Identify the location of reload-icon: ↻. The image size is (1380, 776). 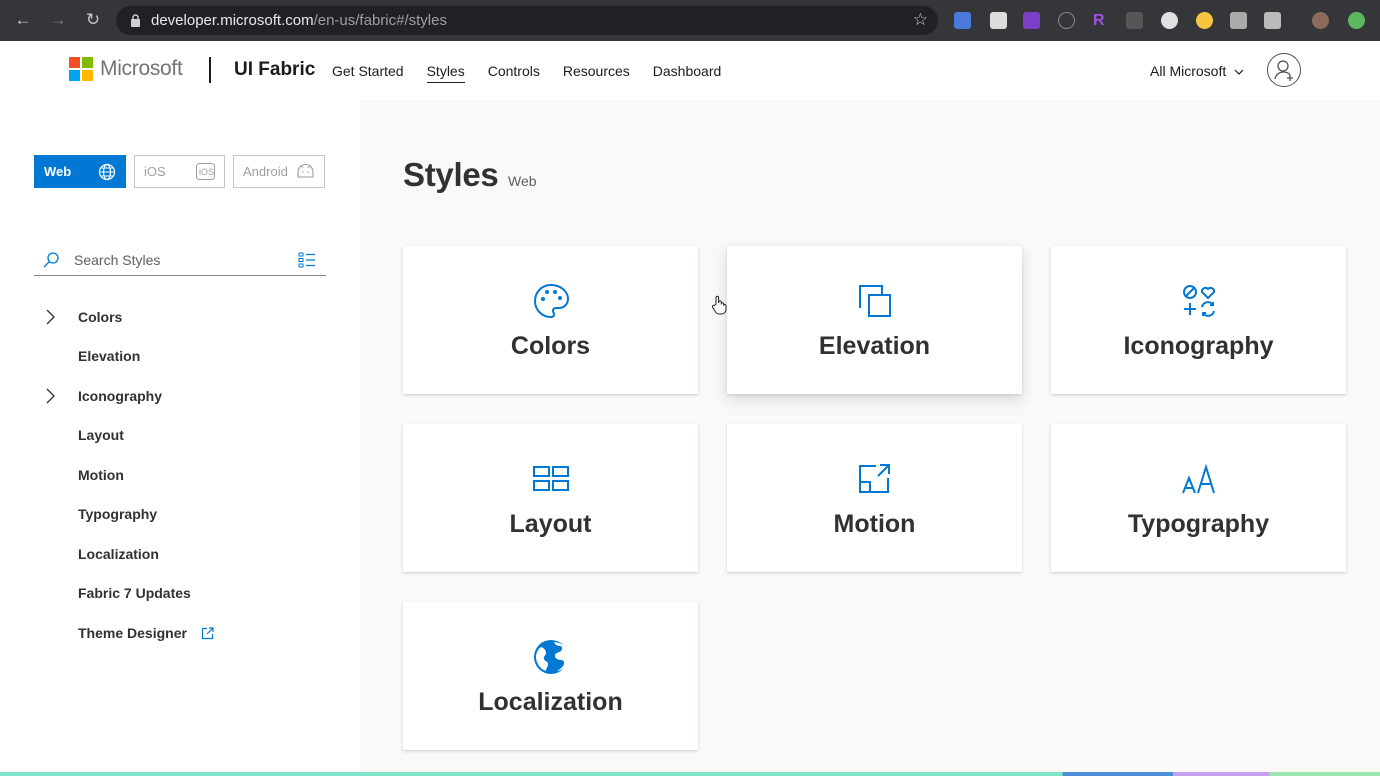
(93, 20).